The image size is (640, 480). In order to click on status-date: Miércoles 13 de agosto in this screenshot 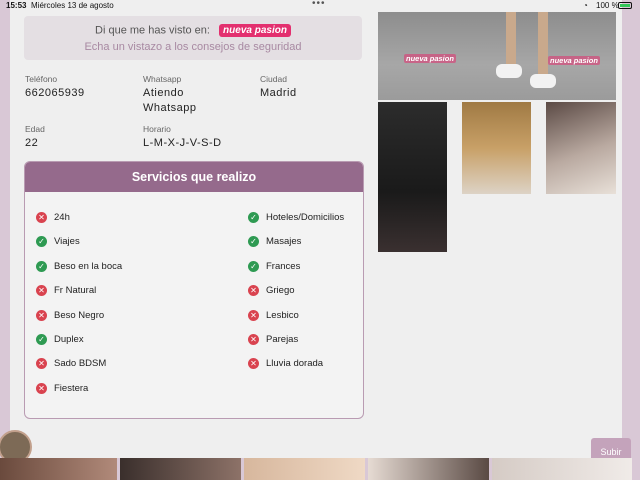, I will do `click(72, 5)`.